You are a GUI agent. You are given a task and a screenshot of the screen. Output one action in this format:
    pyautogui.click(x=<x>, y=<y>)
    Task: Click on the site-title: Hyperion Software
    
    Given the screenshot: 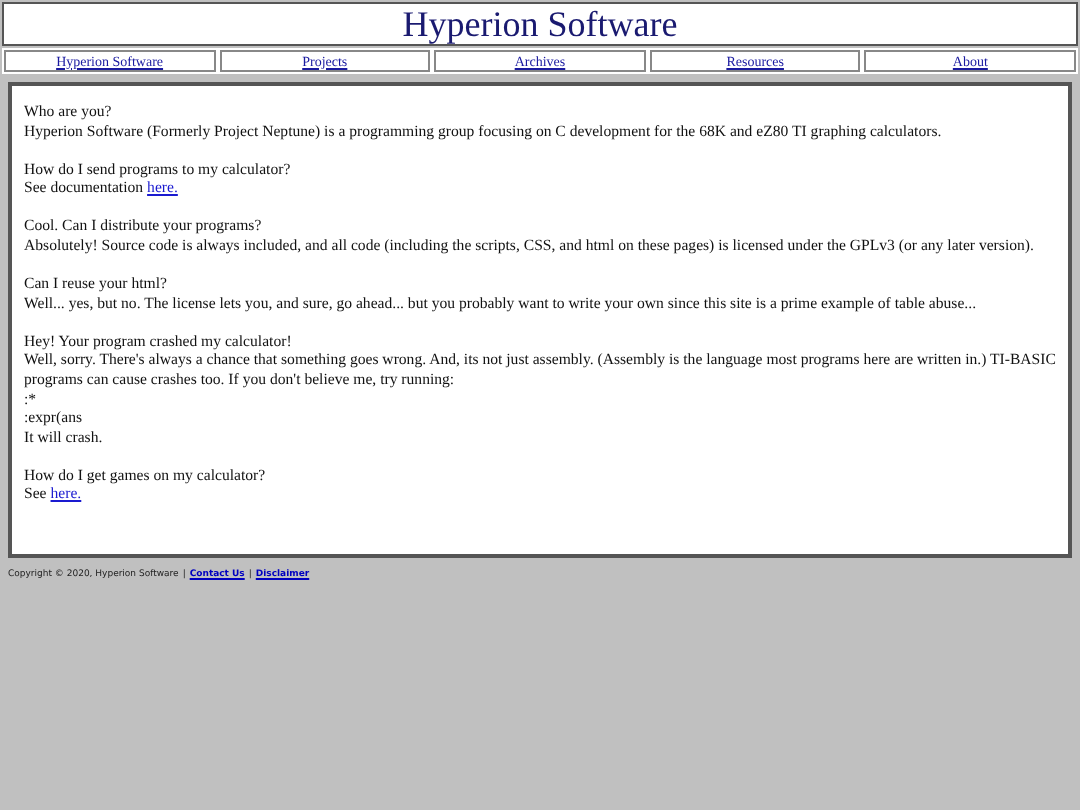 What is the action you would take?
    pyautogui.click(x=540, y=24)
    